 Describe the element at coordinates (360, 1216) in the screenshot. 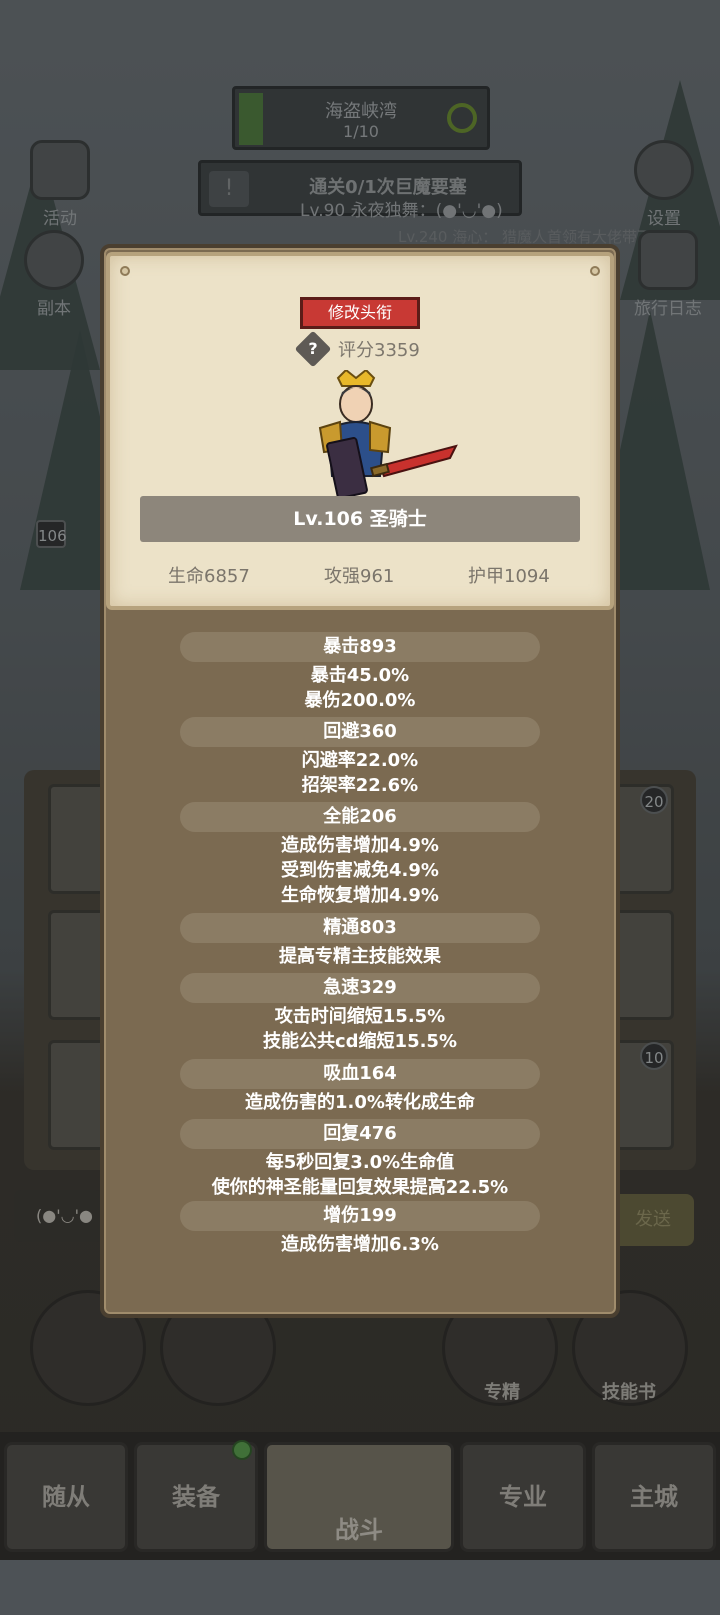

I see `attribute-header: 增伤199` at that location.